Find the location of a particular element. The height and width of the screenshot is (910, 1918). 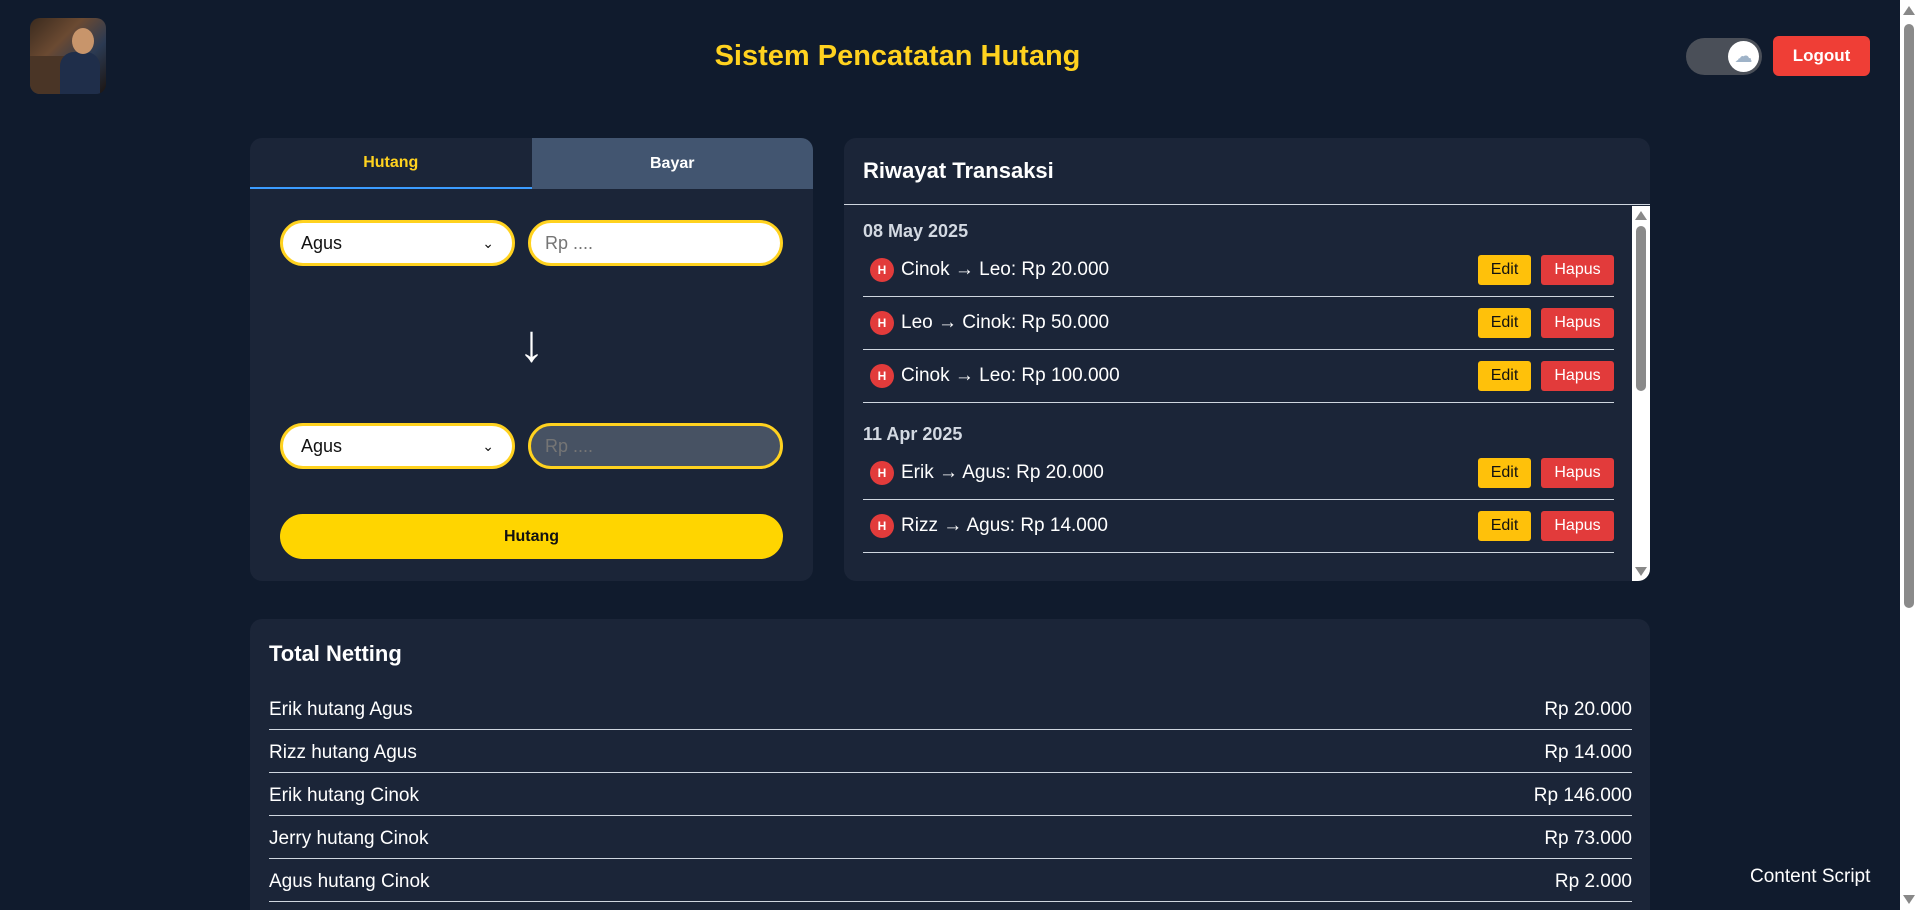

form-tabs: Hutang Bayar is located at coordinates (531, 163).